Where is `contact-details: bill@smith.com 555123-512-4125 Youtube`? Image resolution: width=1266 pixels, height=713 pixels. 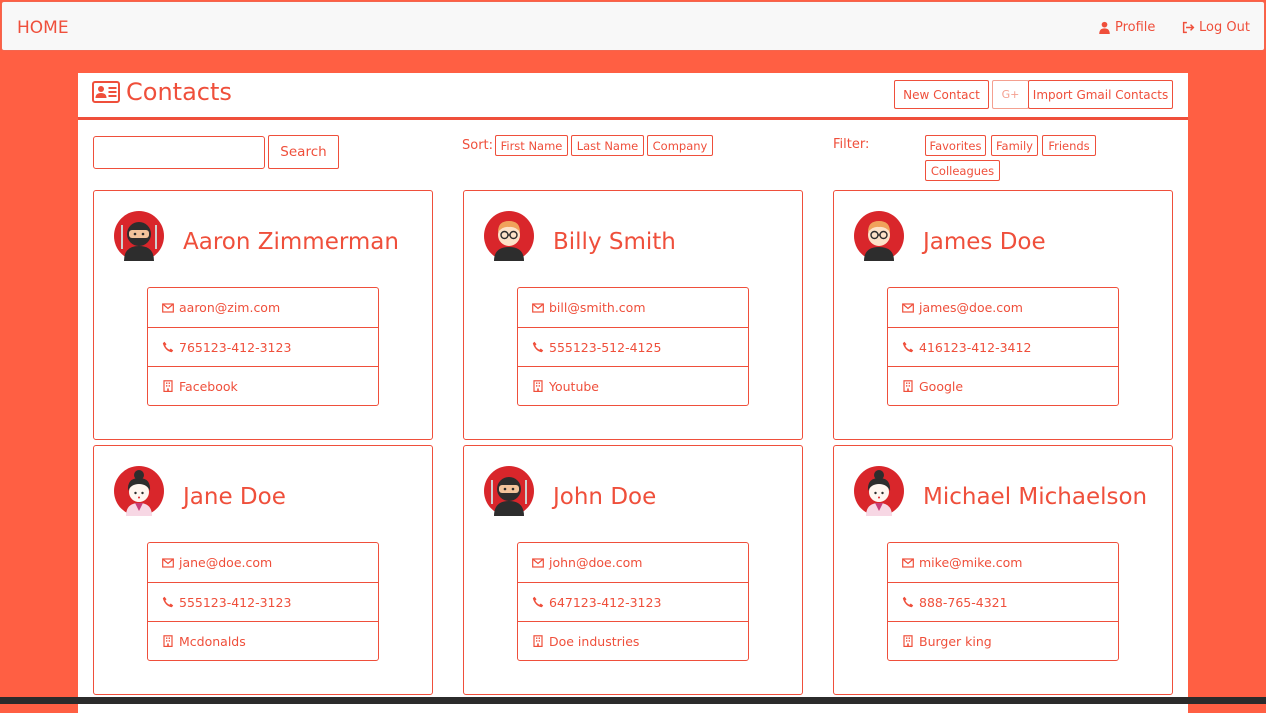
contact-details: bill@smith.com 555123-512-4125 Youtube is located at coordinates (633, 346).